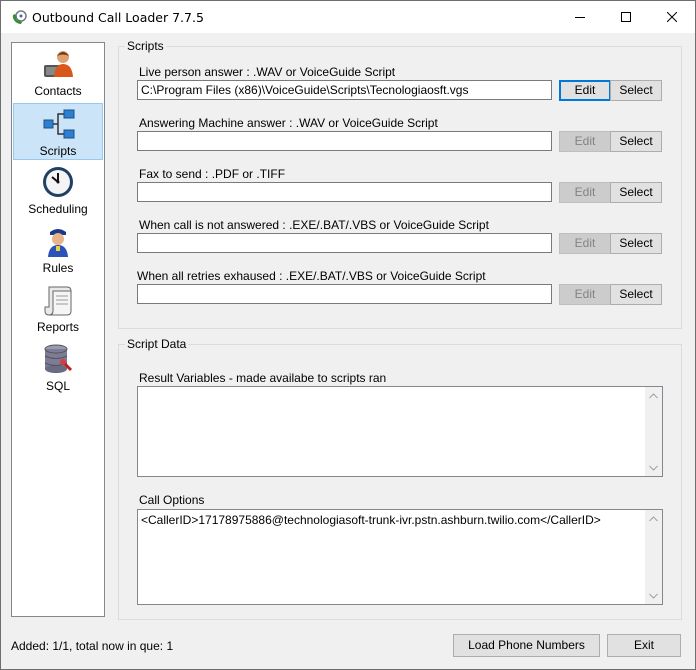  I want to click on sidebar-item-reports: Reports, so click(58, 308).